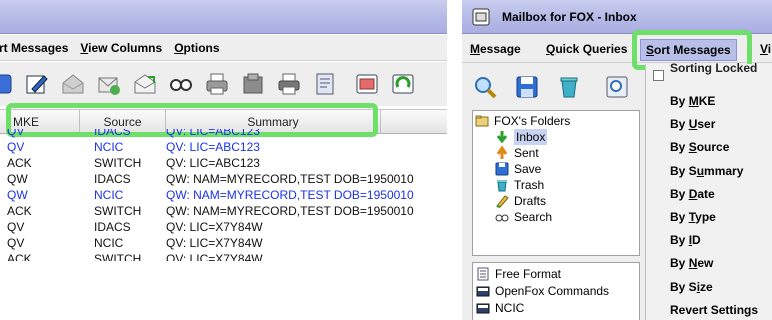 This screenshot has width=772, height=320. What do you see at coordinates (533, 217) in the screenshot?
I see `folder-label: Search` at bounding box center [533, 217].